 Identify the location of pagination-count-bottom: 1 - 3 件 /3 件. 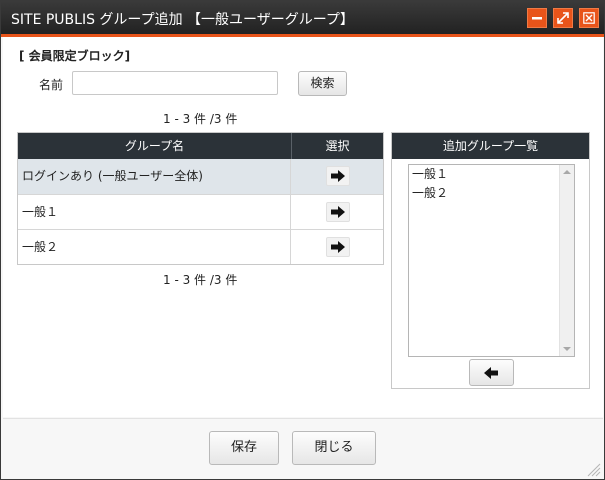
(200, 280).